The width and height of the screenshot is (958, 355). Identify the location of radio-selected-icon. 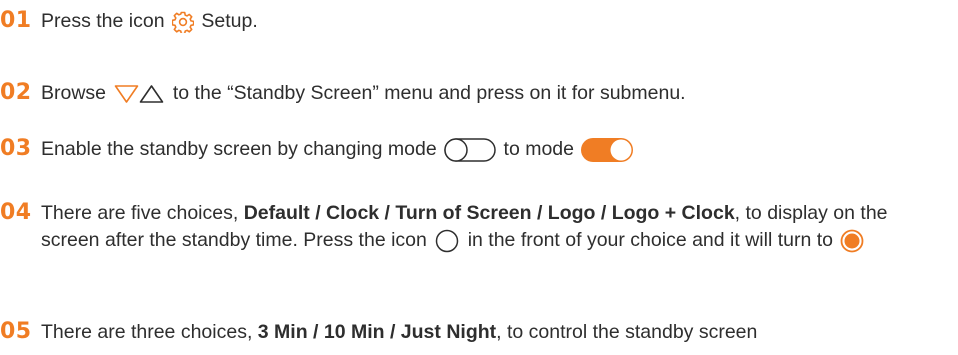
(852, 241).